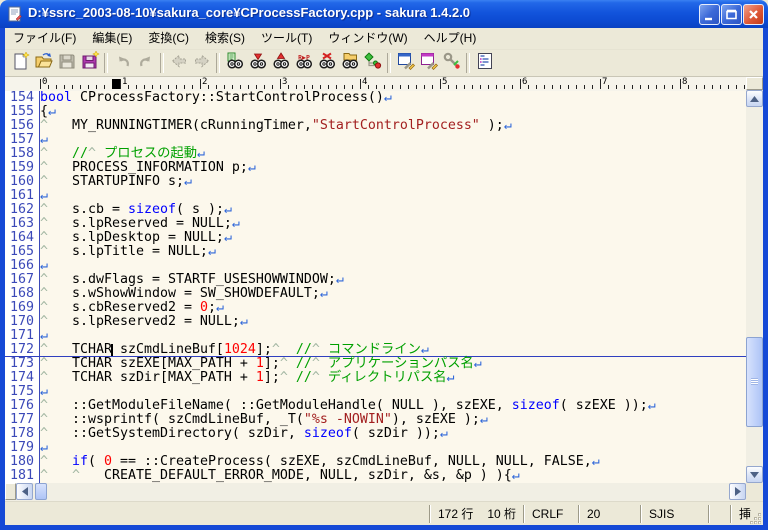  What do you see at coordinates (303, 349) in the screenshot?
I see `code-token: //` at bounding box center [303, 349].